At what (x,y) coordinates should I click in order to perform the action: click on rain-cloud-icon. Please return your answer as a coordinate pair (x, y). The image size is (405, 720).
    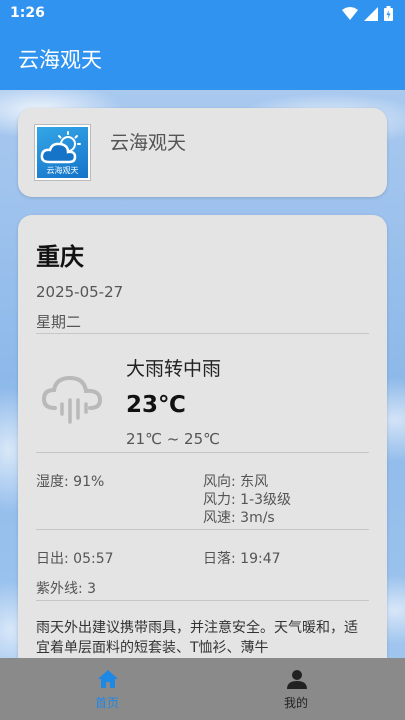
    Looking at the image, I should click on (72, 399).